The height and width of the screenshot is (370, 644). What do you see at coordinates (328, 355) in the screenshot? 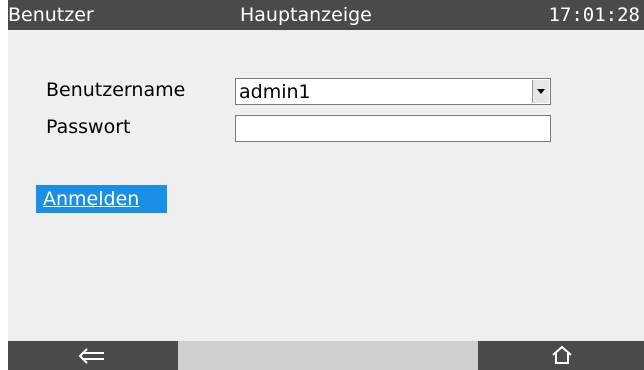
I see `footer-spacer` at bounding box center [328, 355].